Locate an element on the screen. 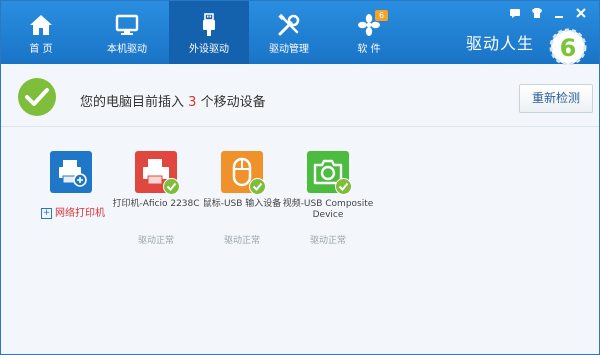 The height and width of the screenshot is (355, 600). feedback-icon is located at coordinates (515, 13).